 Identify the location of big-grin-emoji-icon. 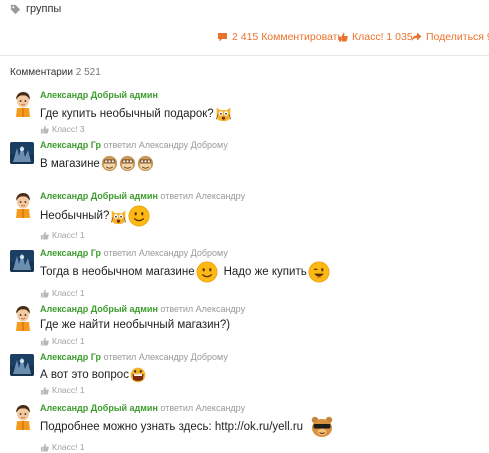
(138, 375).